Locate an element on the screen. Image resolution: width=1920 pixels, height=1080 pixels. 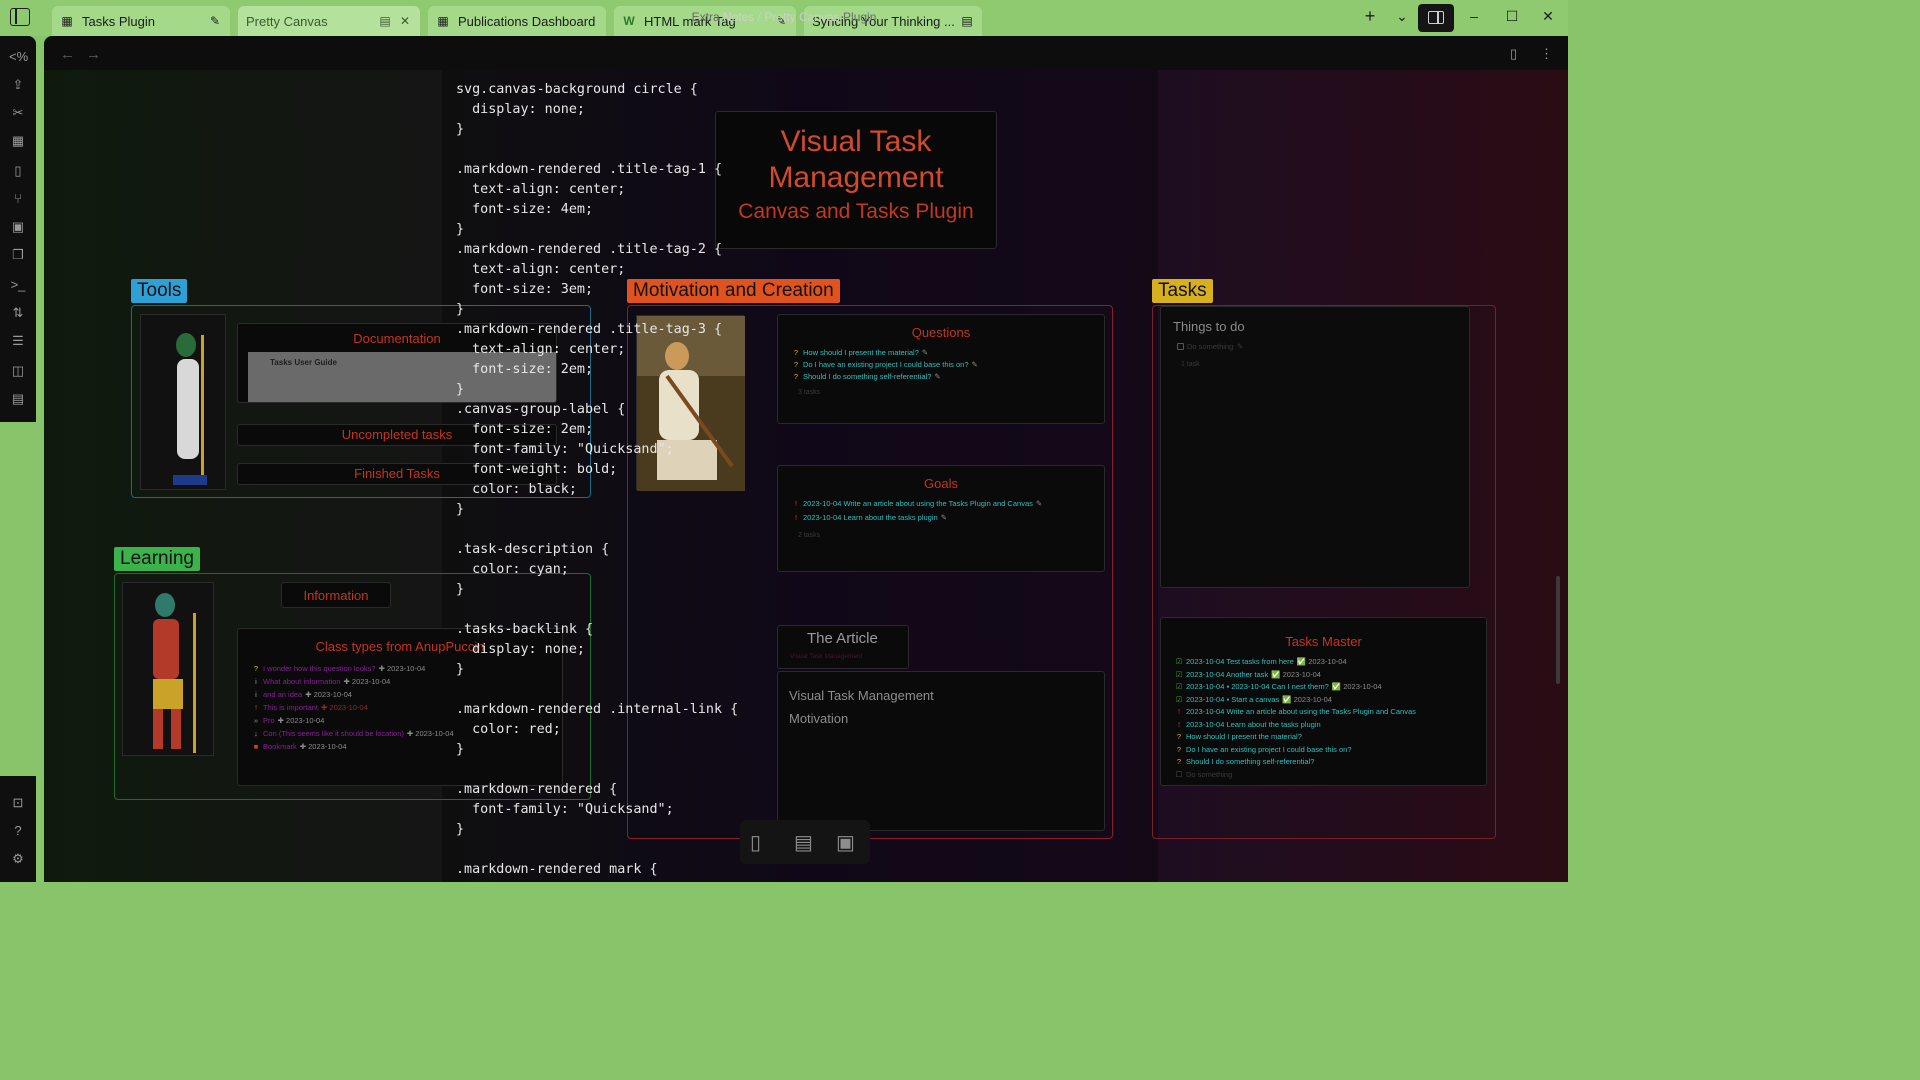
add-media-icon: ▣ is located at coordinates (845, 842).